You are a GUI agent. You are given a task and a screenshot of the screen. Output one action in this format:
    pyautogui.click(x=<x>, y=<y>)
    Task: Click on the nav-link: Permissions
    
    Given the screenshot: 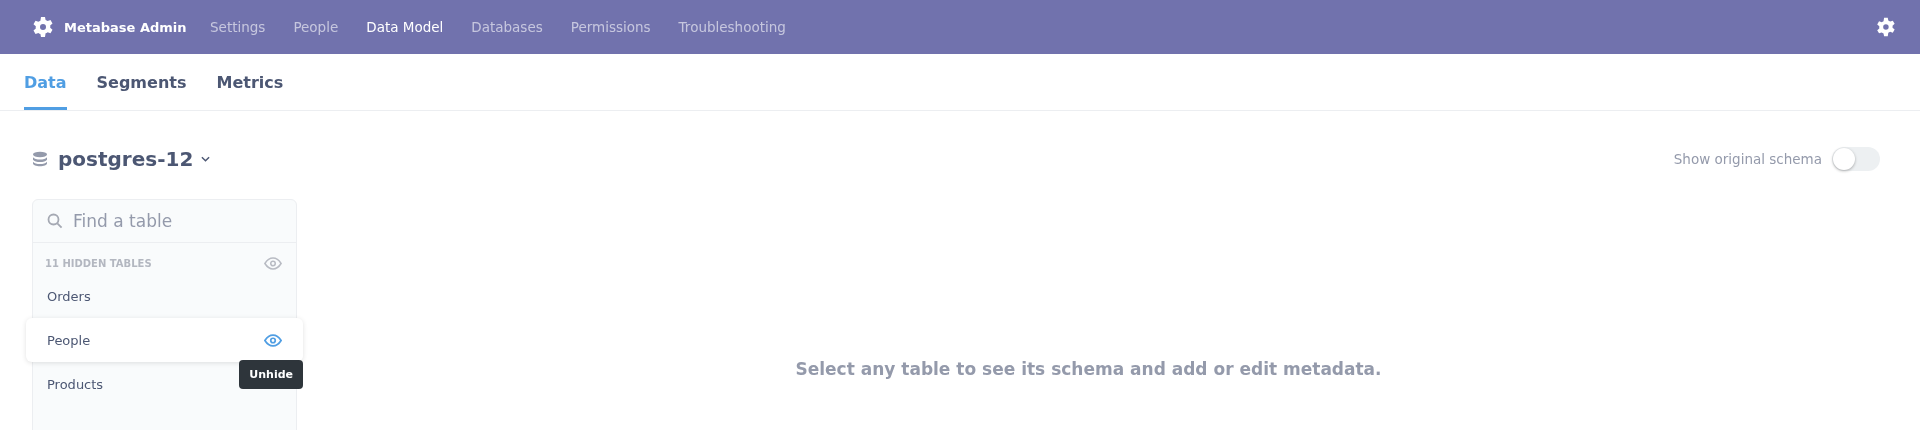 What is the action you would take?
    pyautogui.click(x=610, y=27)
    